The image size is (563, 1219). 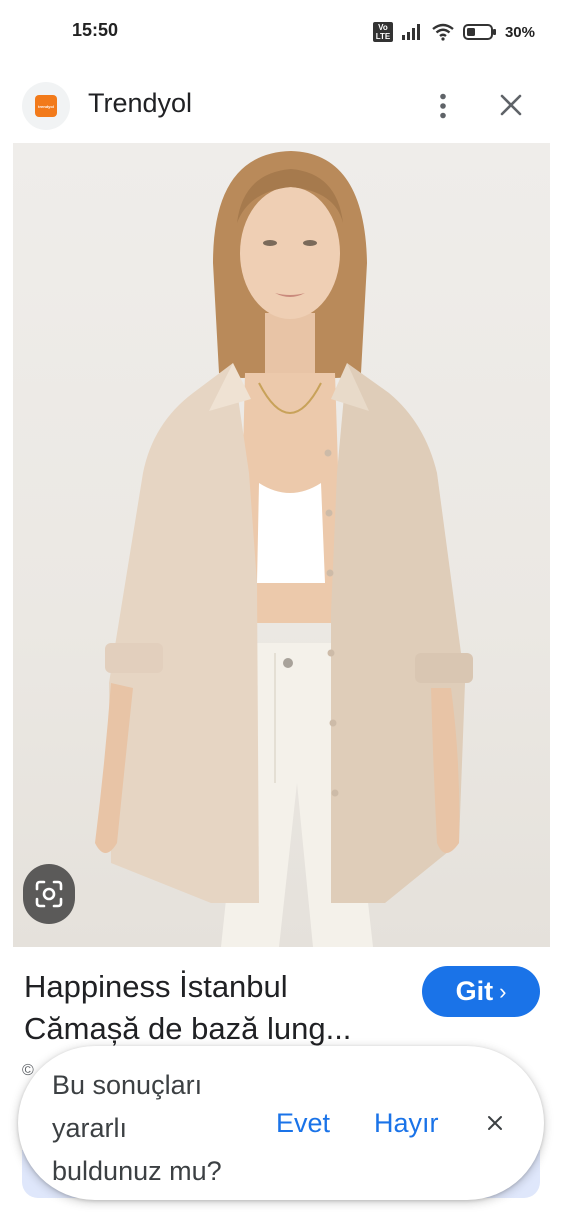 What do you see at coordinates (156, 986) in the screenshot?
I see `product-title-line1: Happiness İstanbul` at bounding box center [156, 986].